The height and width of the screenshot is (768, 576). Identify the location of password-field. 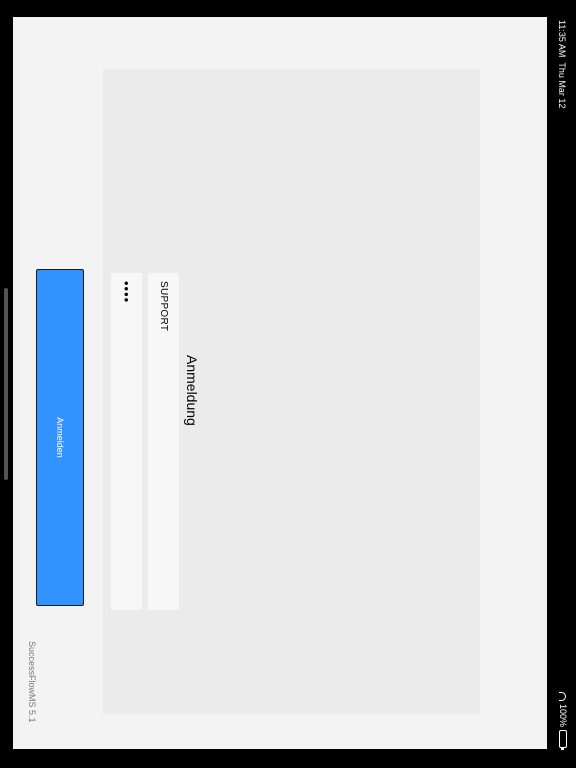
(126, 441).